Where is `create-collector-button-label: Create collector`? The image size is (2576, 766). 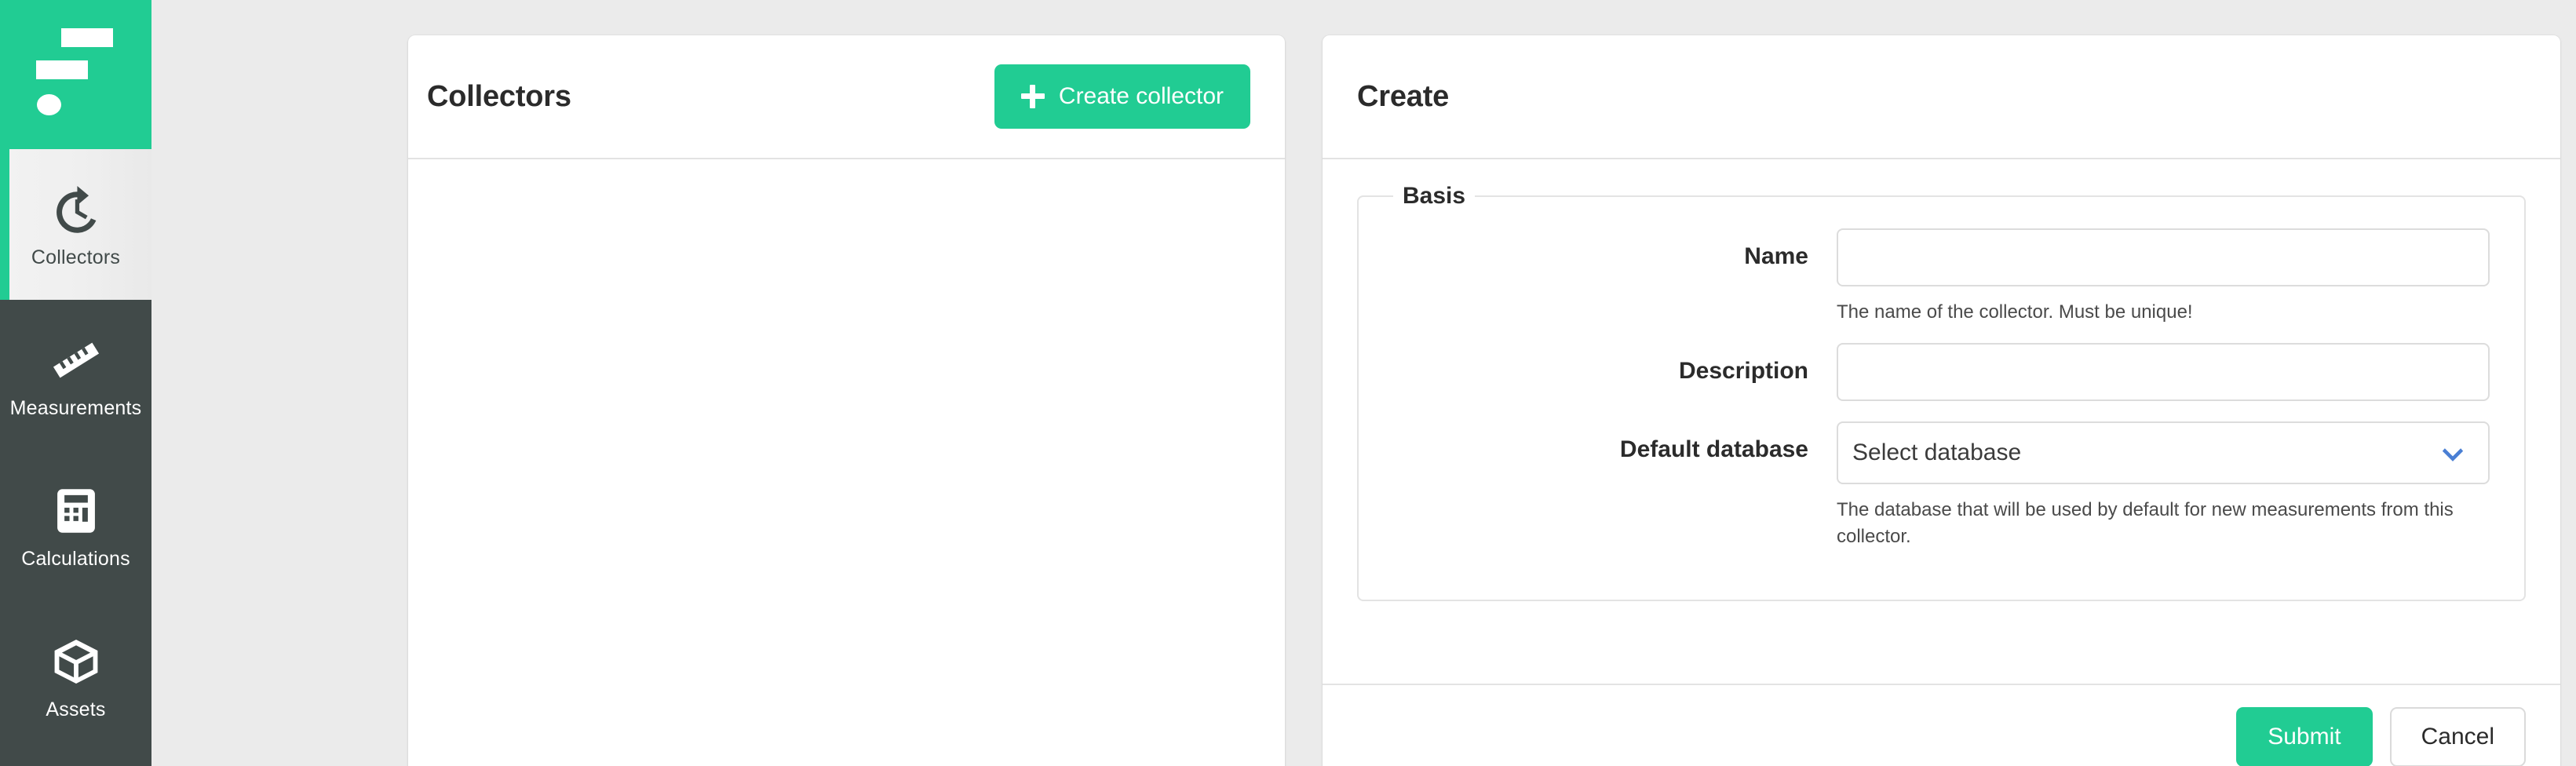
create-collector-button-label: Create collector is located at coordinates (1141, 96).